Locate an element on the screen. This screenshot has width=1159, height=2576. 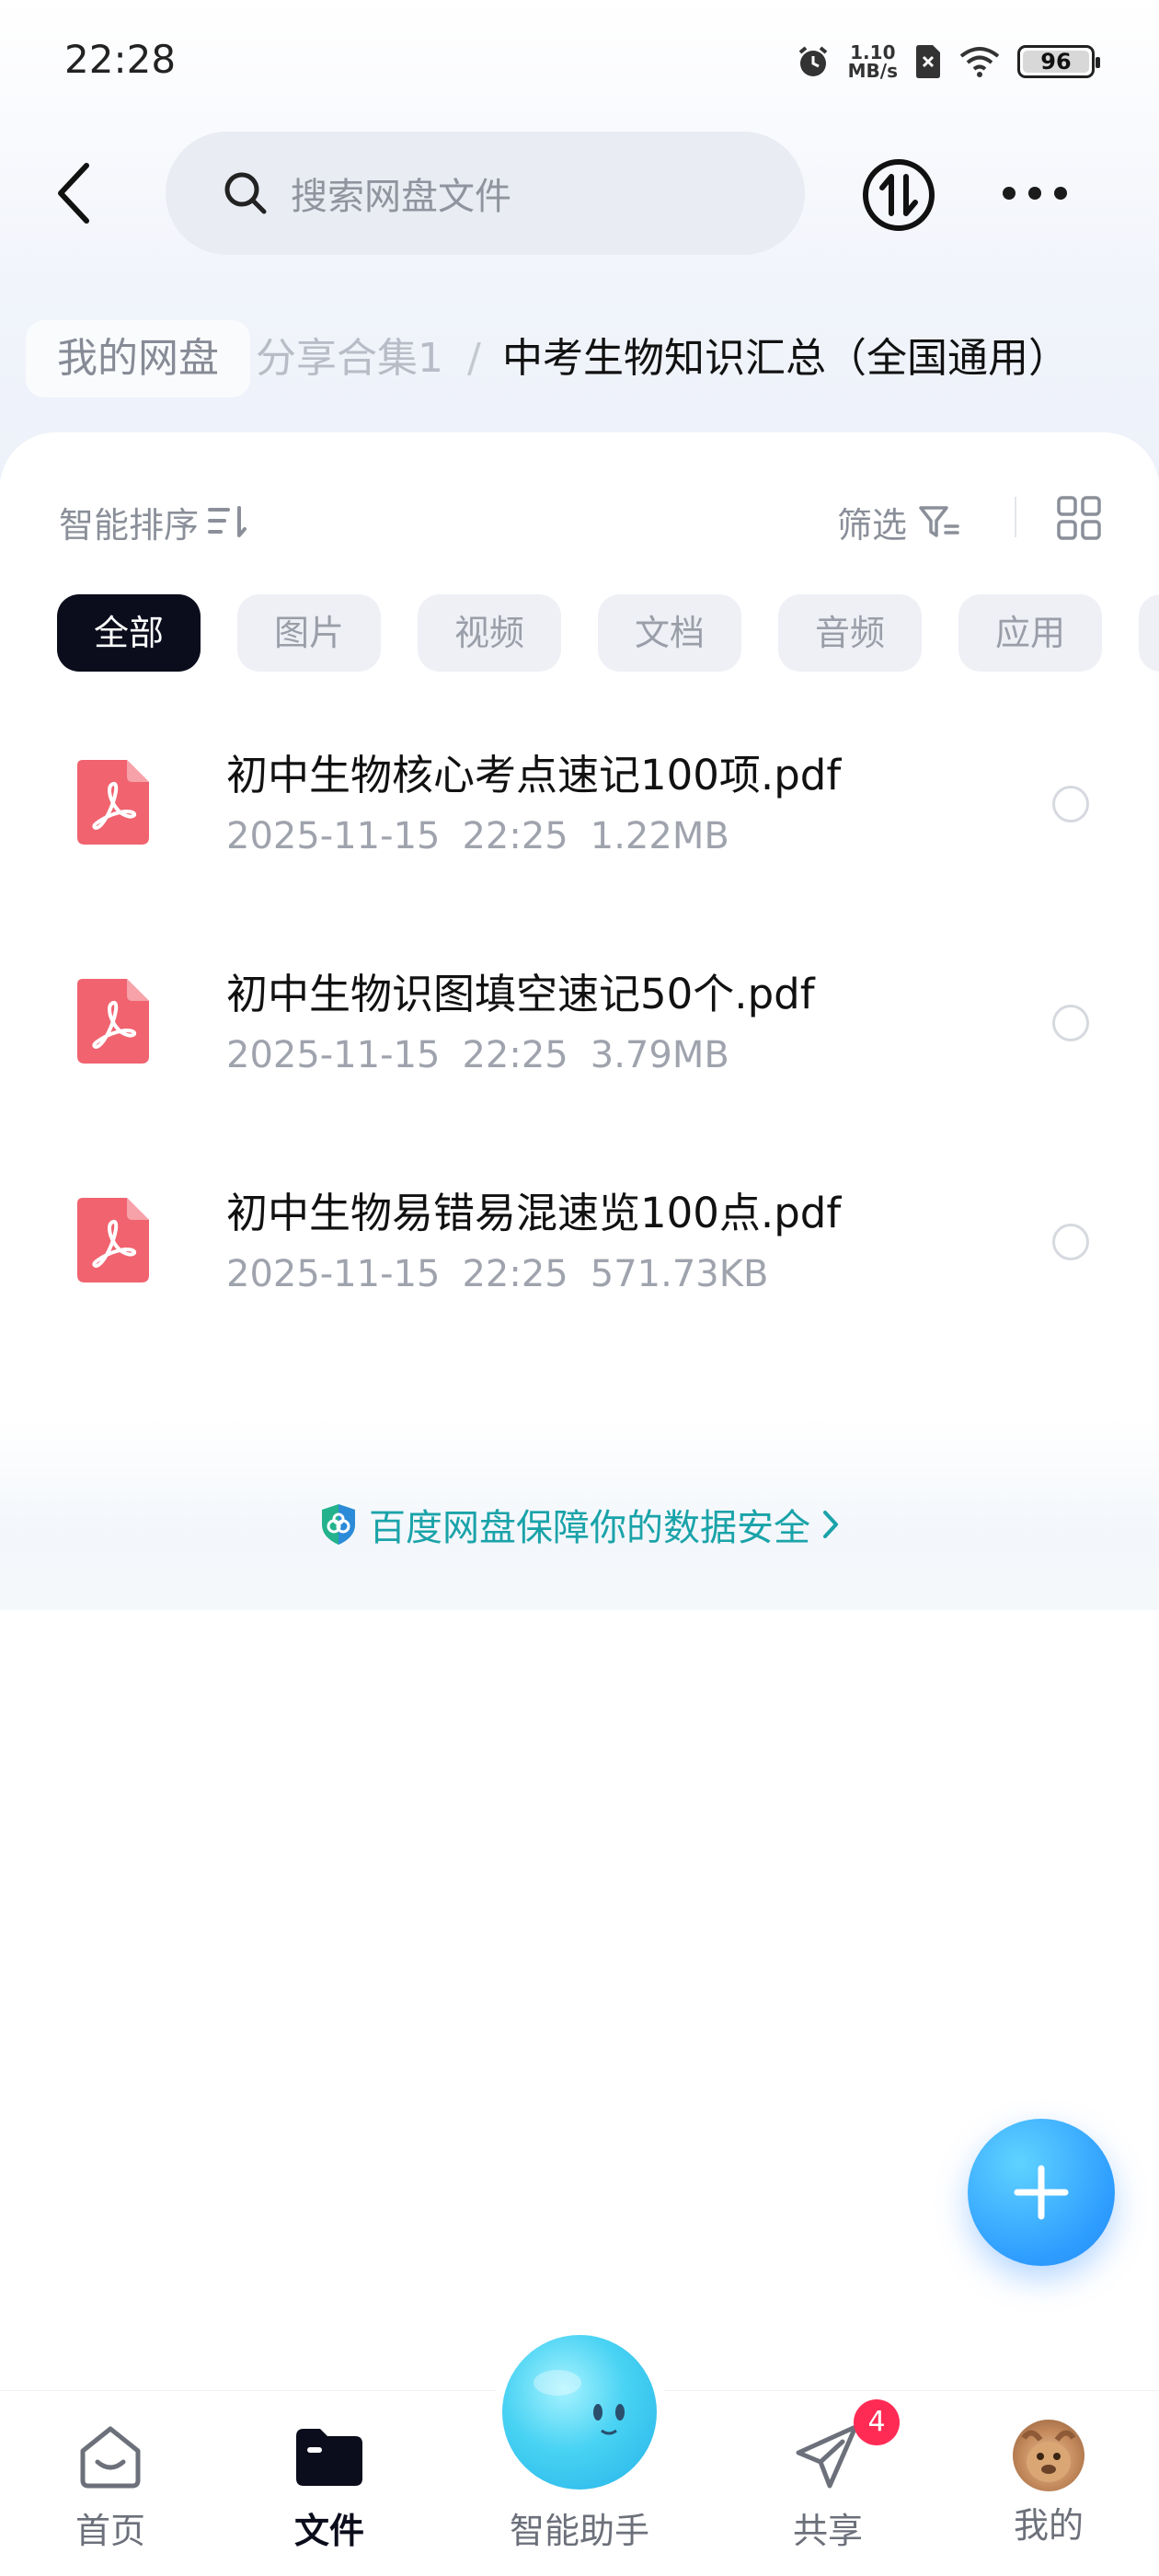
grid-view-button is located at coordinates (1079, 518).